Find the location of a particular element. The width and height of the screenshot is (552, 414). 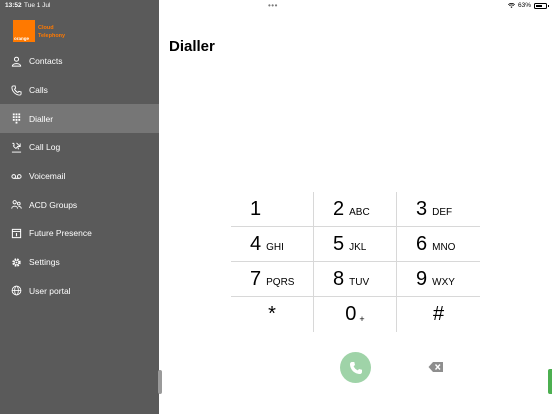

sidebar-item-label: Calls is located at coordinates (38, 90).